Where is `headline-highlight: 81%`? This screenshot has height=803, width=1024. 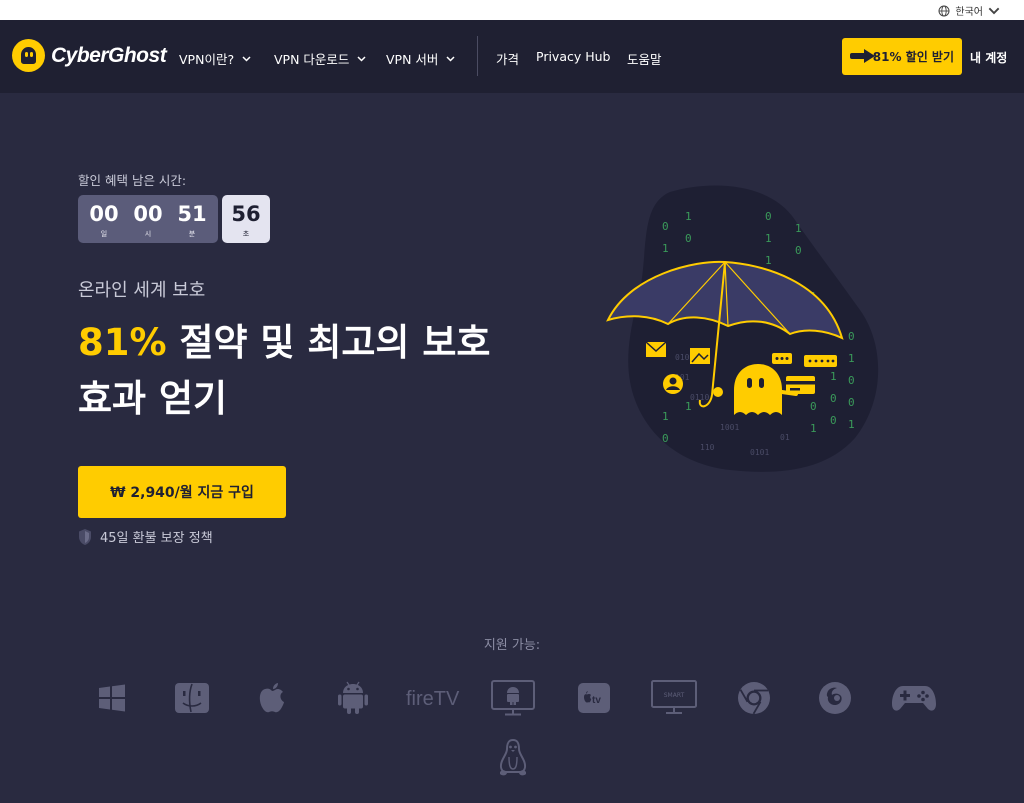
headline-highlight: 81% is located at coordinates (122, 342).